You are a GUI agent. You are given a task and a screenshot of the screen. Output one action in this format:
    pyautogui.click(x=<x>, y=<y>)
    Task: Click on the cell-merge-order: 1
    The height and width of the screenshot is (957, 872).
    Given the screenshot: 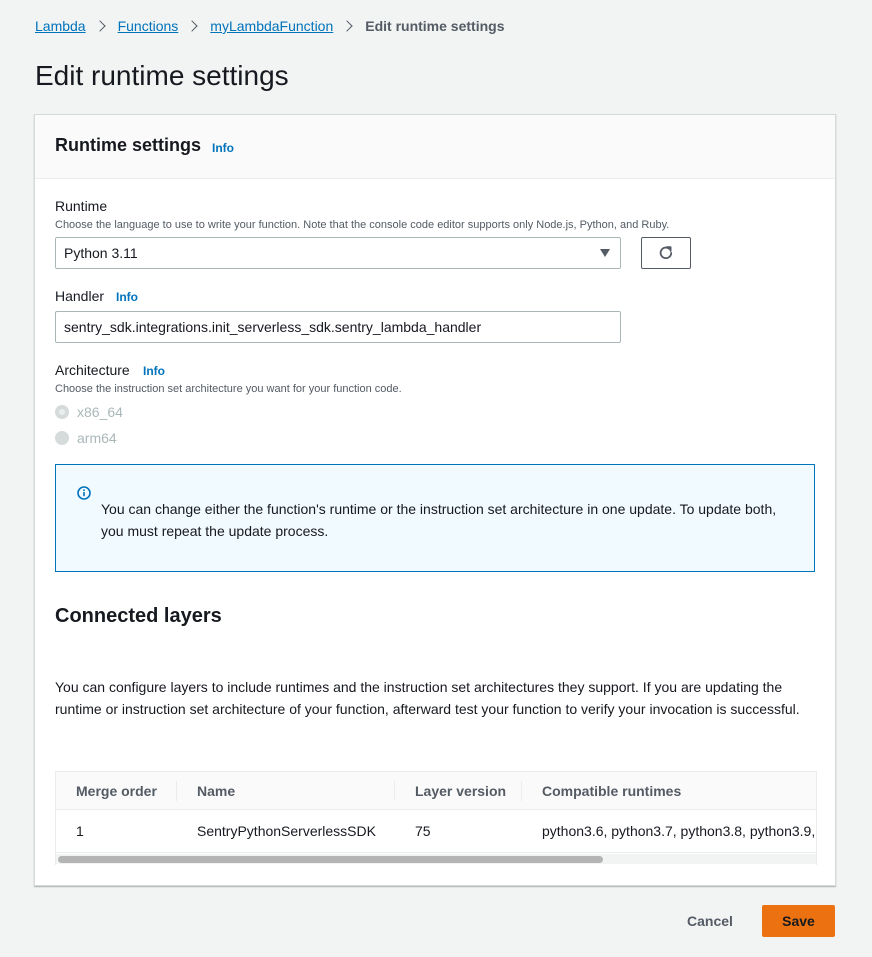 What is the action you would take?
    pyautogui.click(x=80, y=831)
    